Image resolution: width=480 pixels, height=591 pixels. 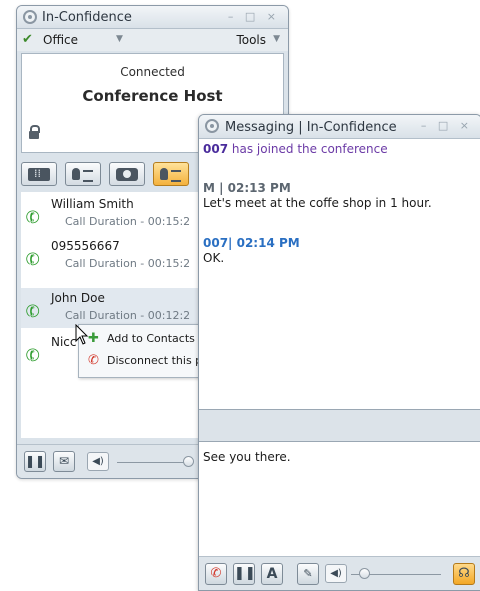 What do you see at coordinates (85, 246) in the screenshot?
I see `caller-name: 095556667` at bounding box center [85, 246].